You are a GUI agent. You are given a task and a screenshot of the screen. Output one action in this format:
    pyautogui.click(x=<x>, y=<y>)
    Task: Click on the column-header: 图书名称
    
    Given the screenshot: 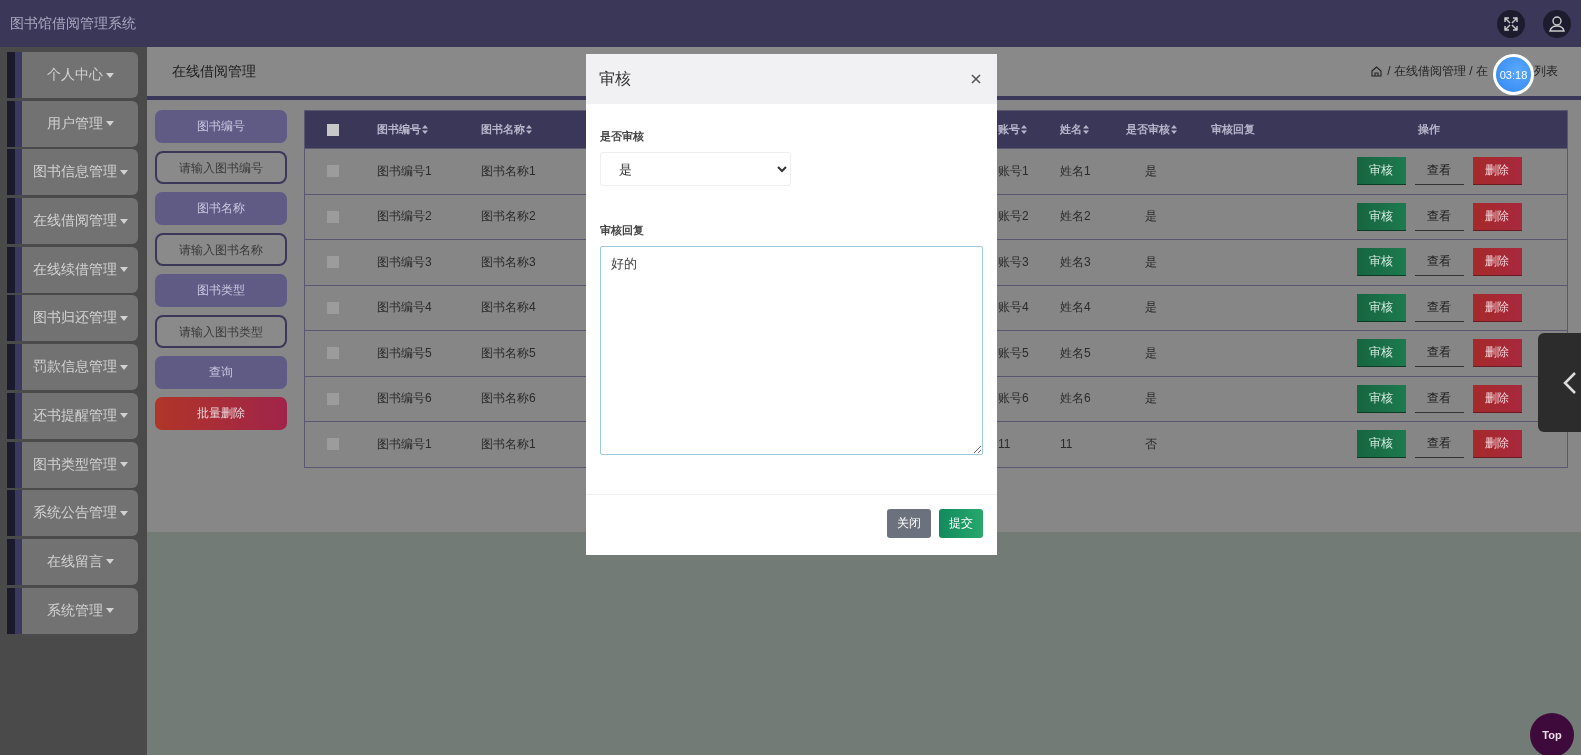 What is the action you would take?
    pyautogui.click(x=506, y=129)
    